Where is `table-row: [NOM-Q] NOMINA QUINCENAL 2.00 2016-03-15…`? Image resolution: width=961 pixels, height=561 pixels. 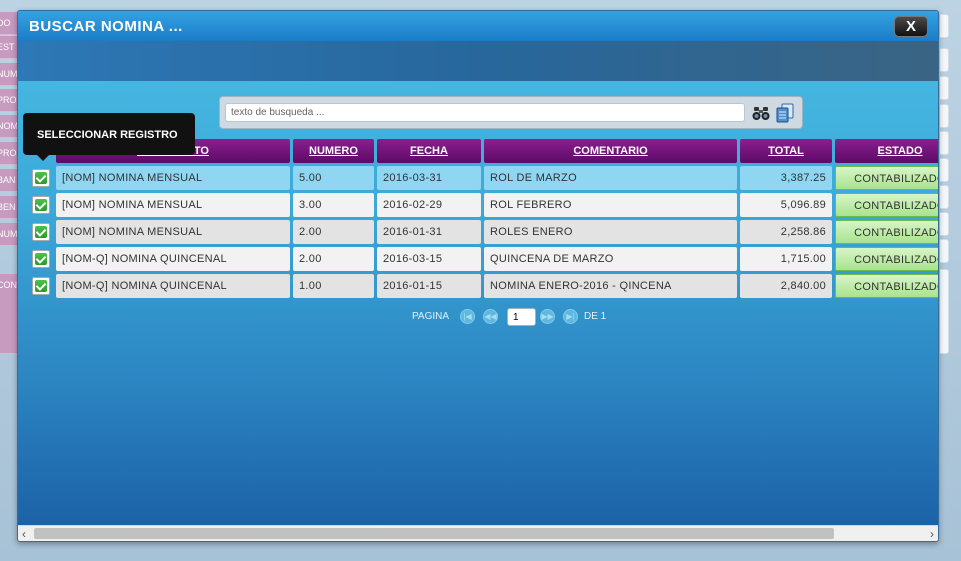 table-row: [NOM-Q] NOMINA QUINCENAL 2.00 2016-03-15… is located at coordinates (478, 259).